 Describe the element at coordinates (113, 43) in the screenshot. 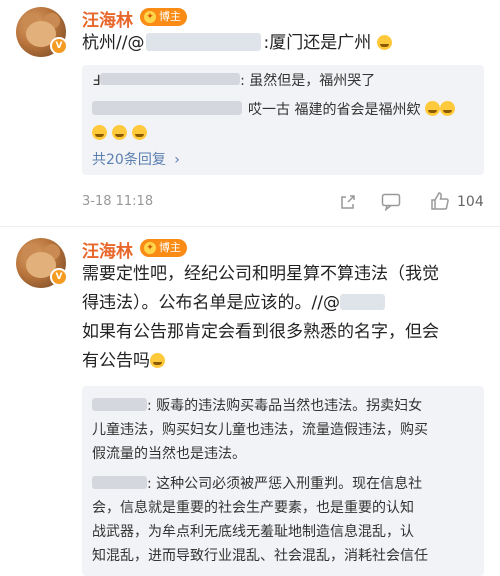

I see `comment-prefix: 杭州//@` at that location.